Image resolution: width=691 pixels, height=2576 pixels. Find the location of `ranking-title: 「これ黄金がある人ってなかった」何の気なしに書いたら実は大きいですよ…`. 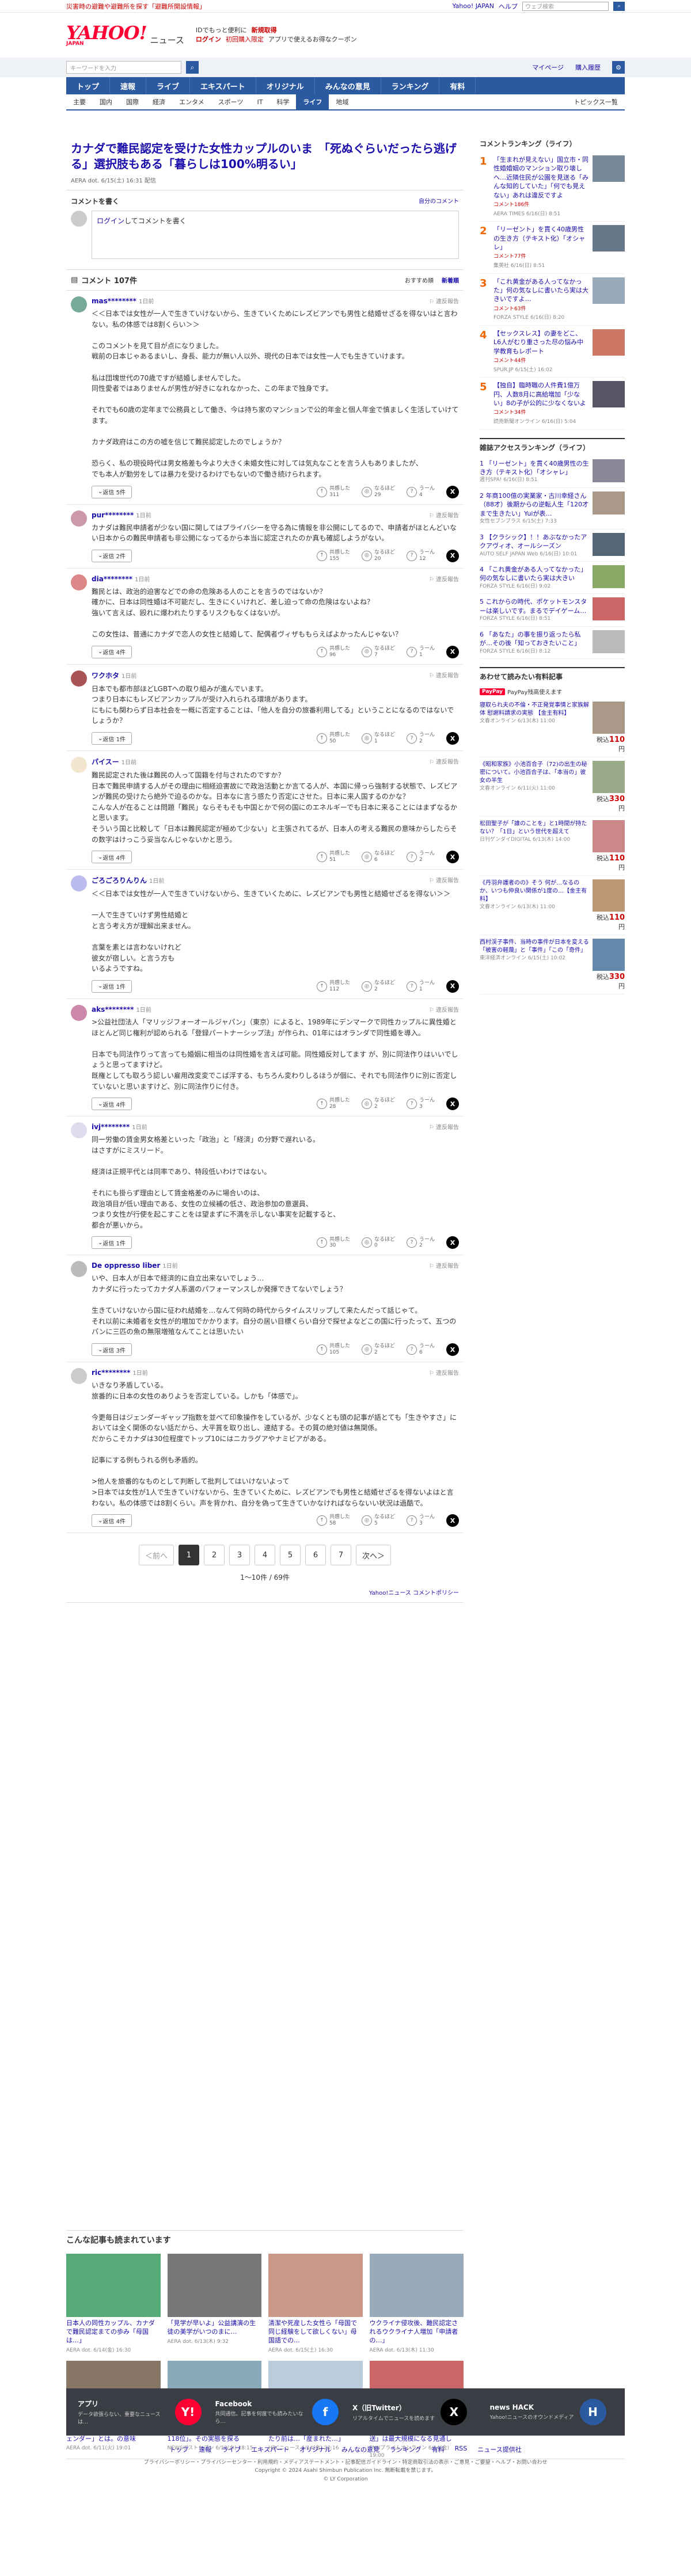

ranking-title: 「これ黄金がある人ってなかった」何の気なしに書いたら実は大きいですよ… is located at coordinates (541, 290).